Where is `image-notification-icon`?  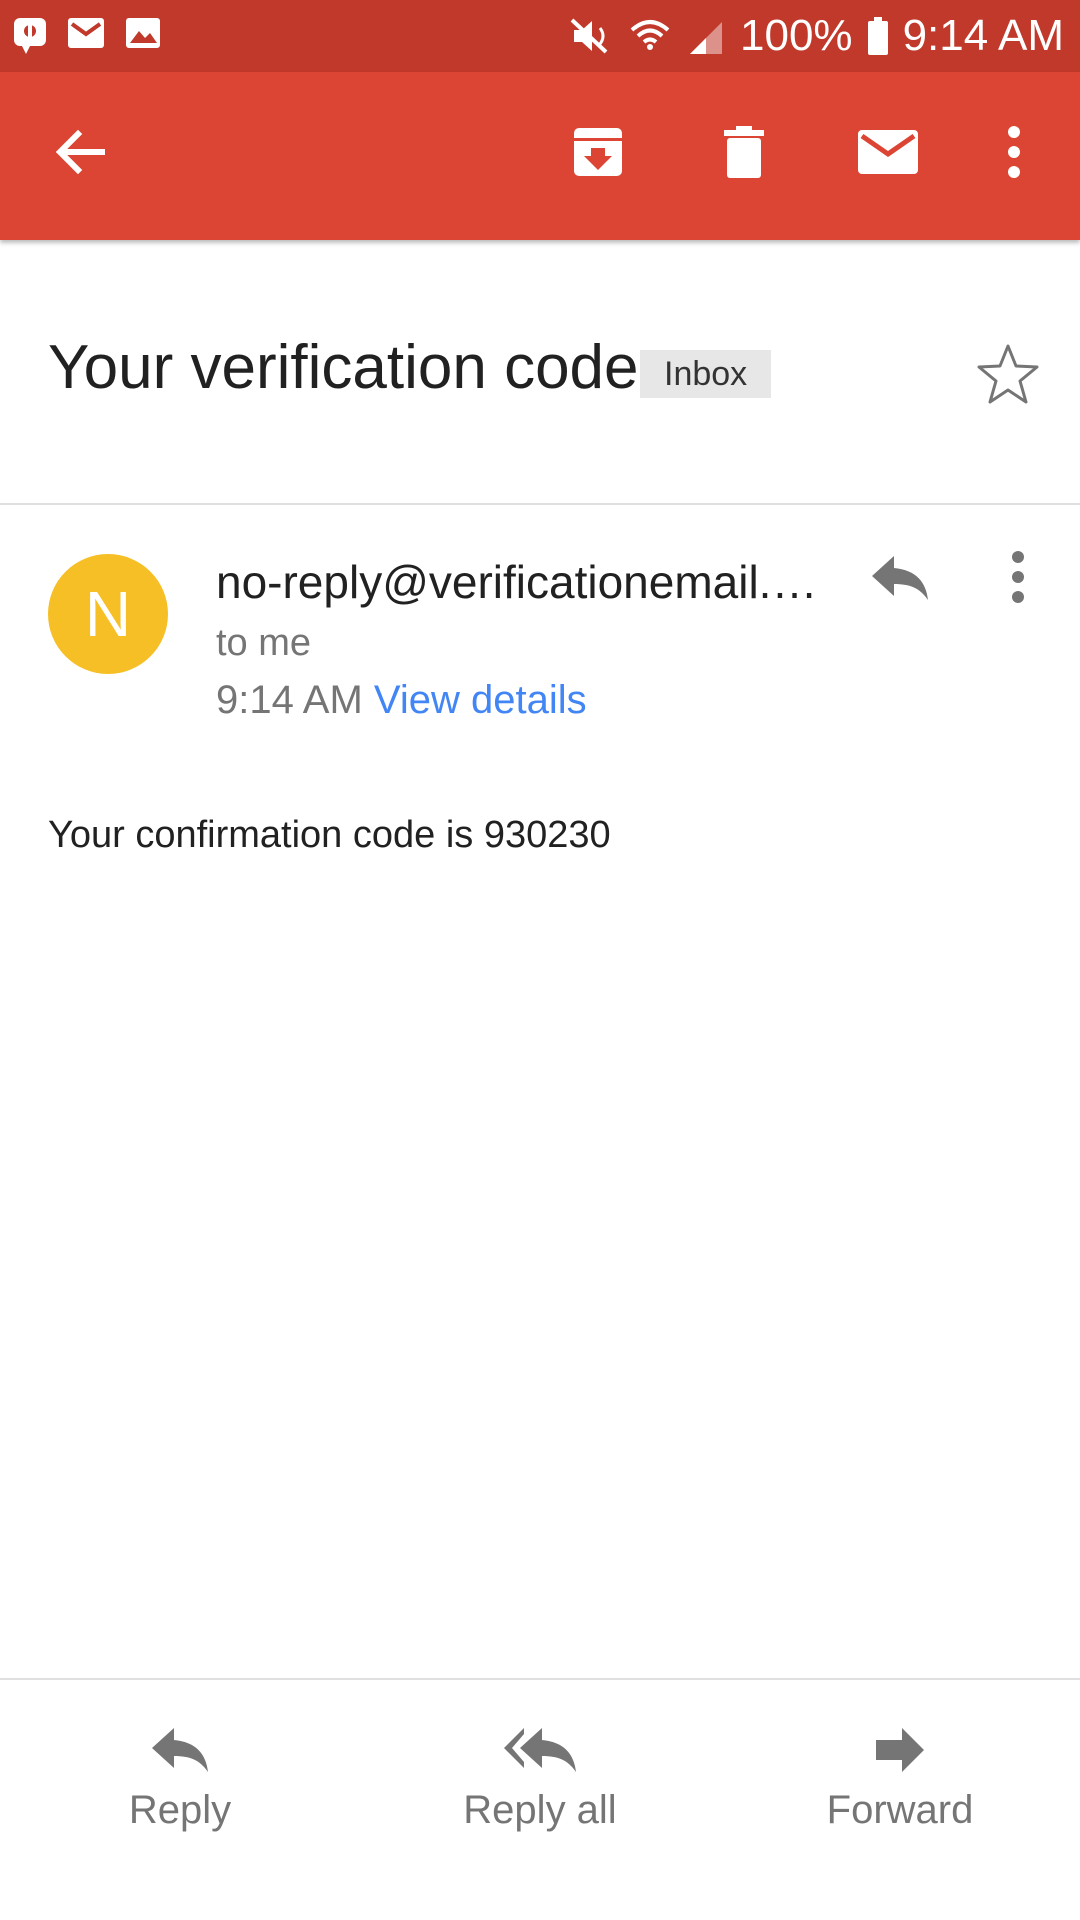
image-notification-icon is located at coordinates (143, 36).